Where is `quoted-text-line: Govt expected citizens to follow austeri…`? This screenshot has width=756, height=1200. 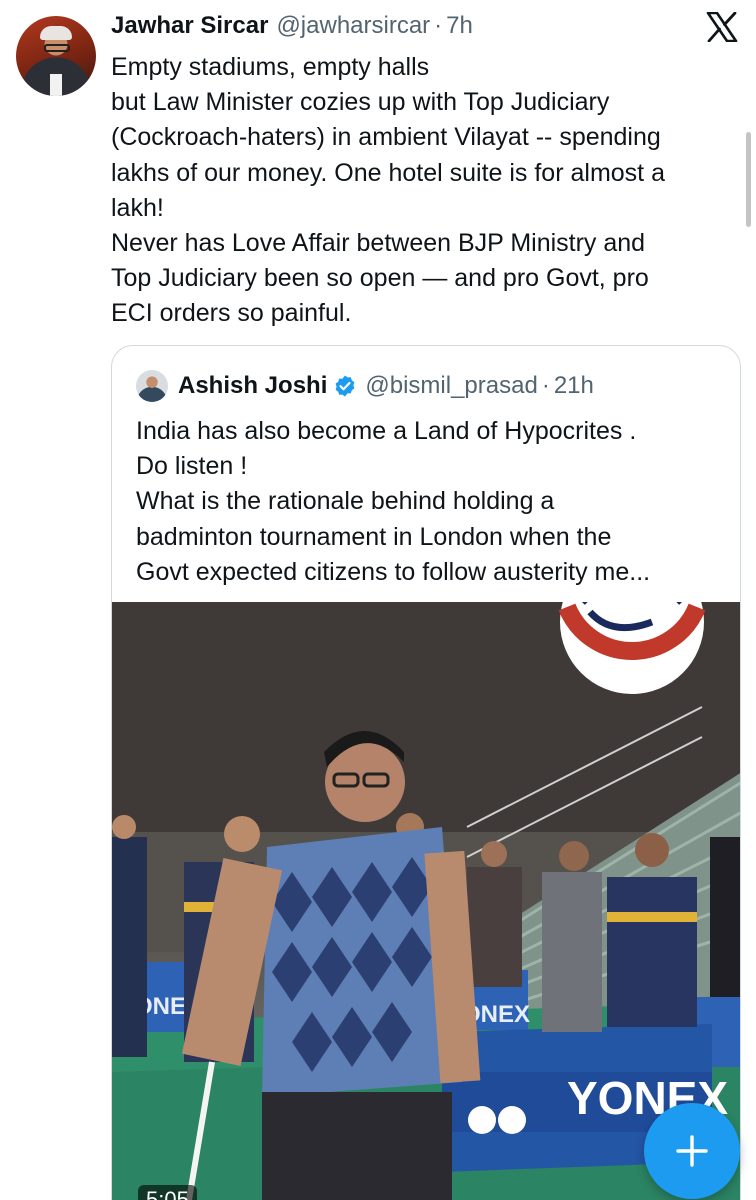 quoted-text-line: Govt expected citizens to follow austeri… is located at coordinates (393, 571).